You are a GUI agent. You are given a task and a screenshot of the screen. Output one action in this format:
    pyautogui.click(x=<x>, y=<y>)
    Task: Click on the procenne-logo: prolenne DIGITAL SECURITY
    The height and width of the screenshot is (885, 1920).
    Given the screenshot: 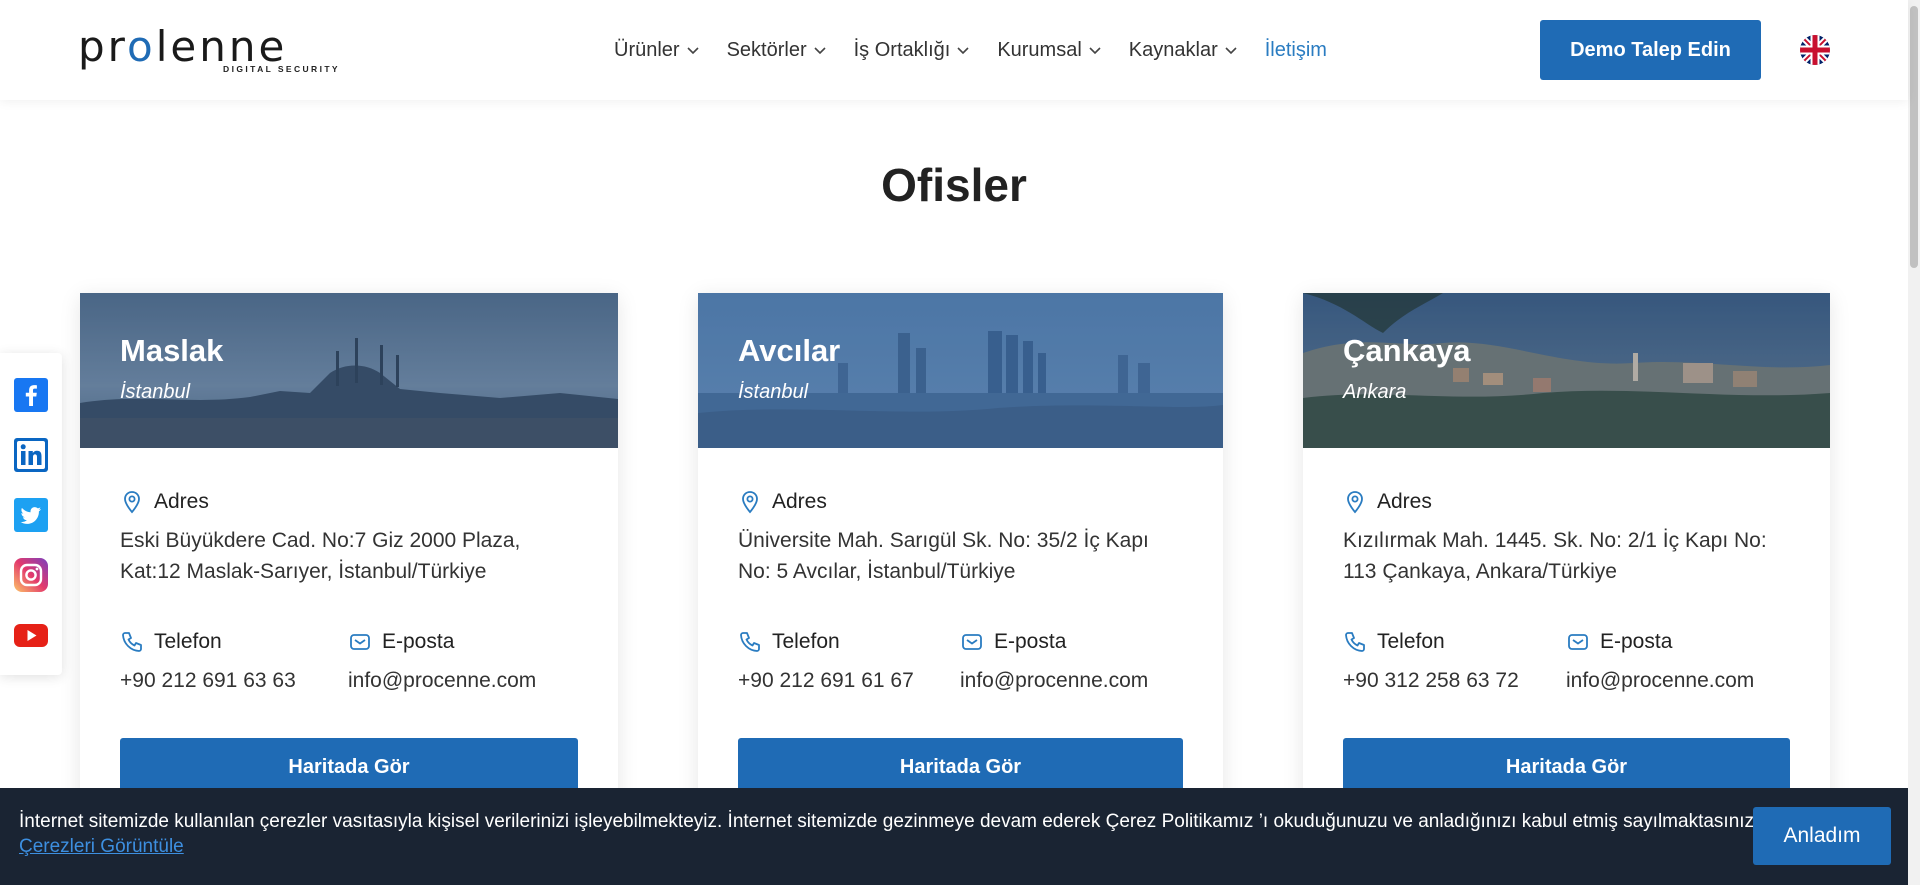 What is the action you would take?
    pyautogui.click(x=209, y=48)
    